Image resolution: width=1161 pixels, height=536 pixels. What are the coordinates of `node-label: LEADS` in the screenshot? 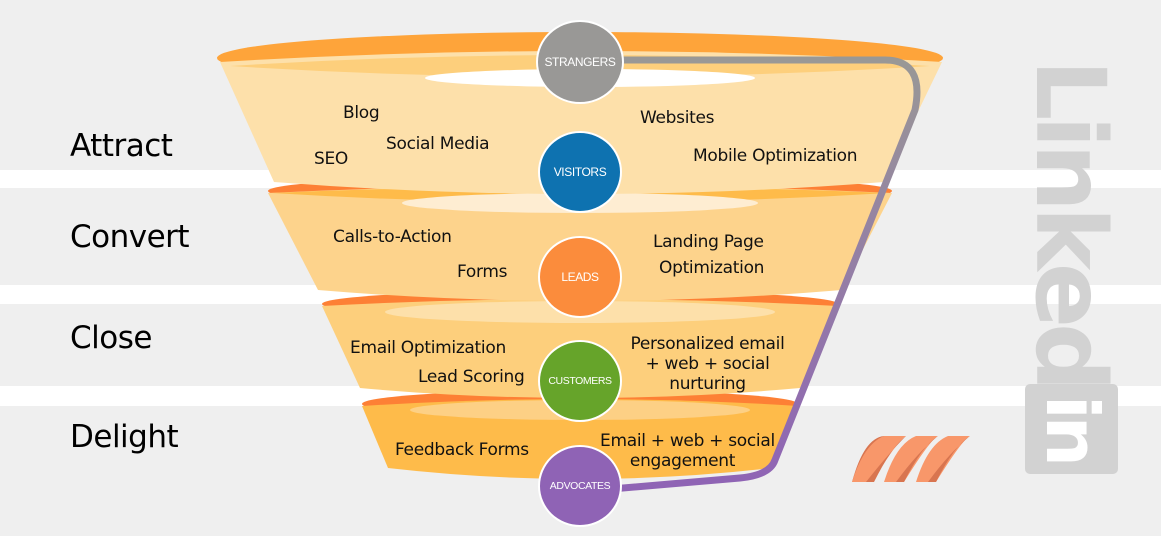 It's located at (580, 277).